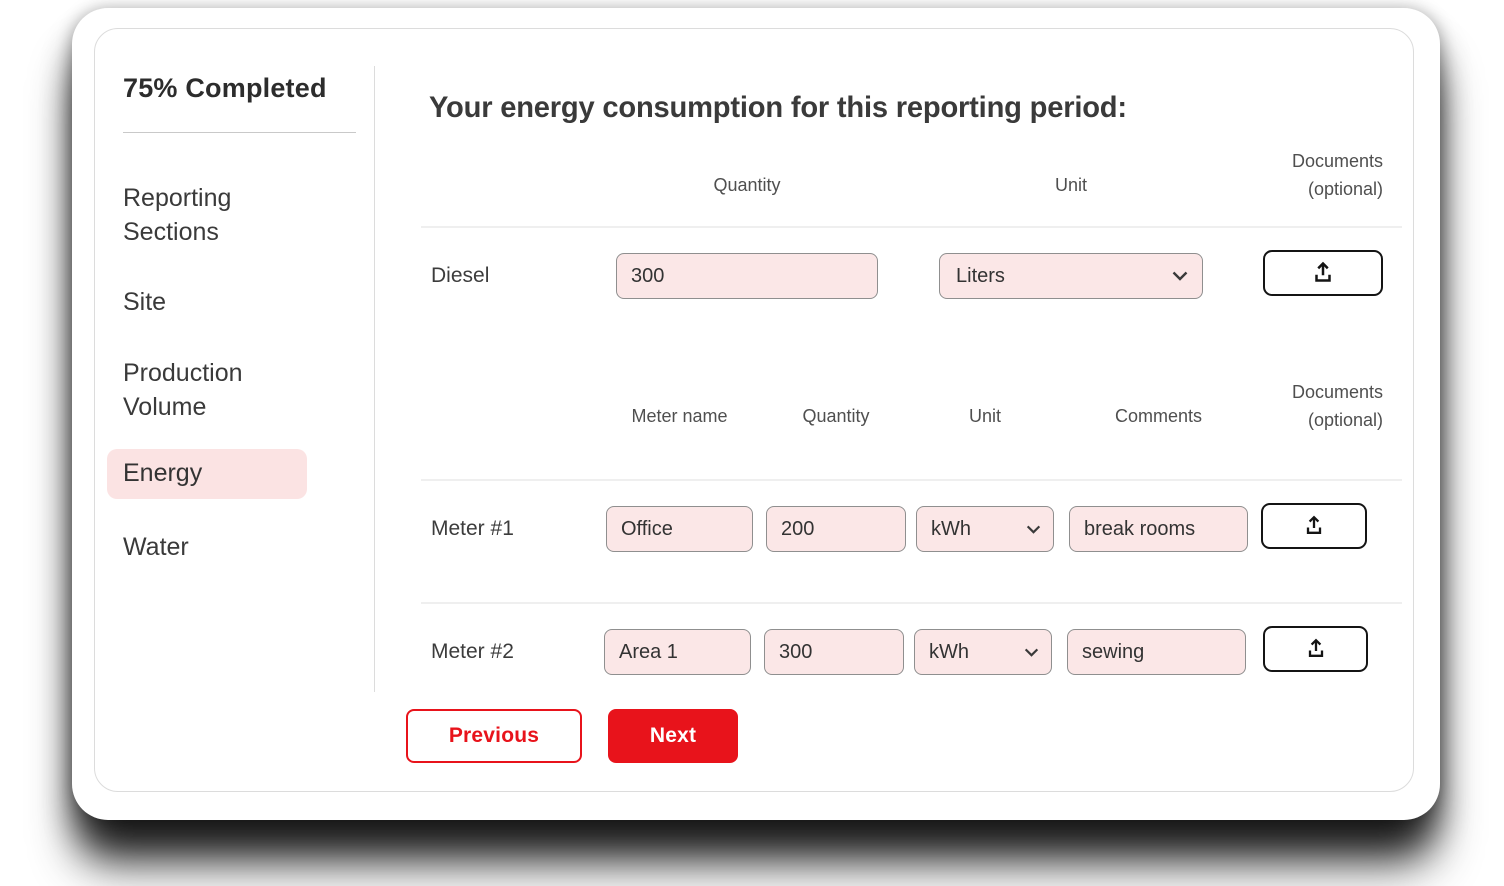 The width and height of the screenshot is (1504, 886). I want to click on sidebar-item-water: Water, so click(156, 547).